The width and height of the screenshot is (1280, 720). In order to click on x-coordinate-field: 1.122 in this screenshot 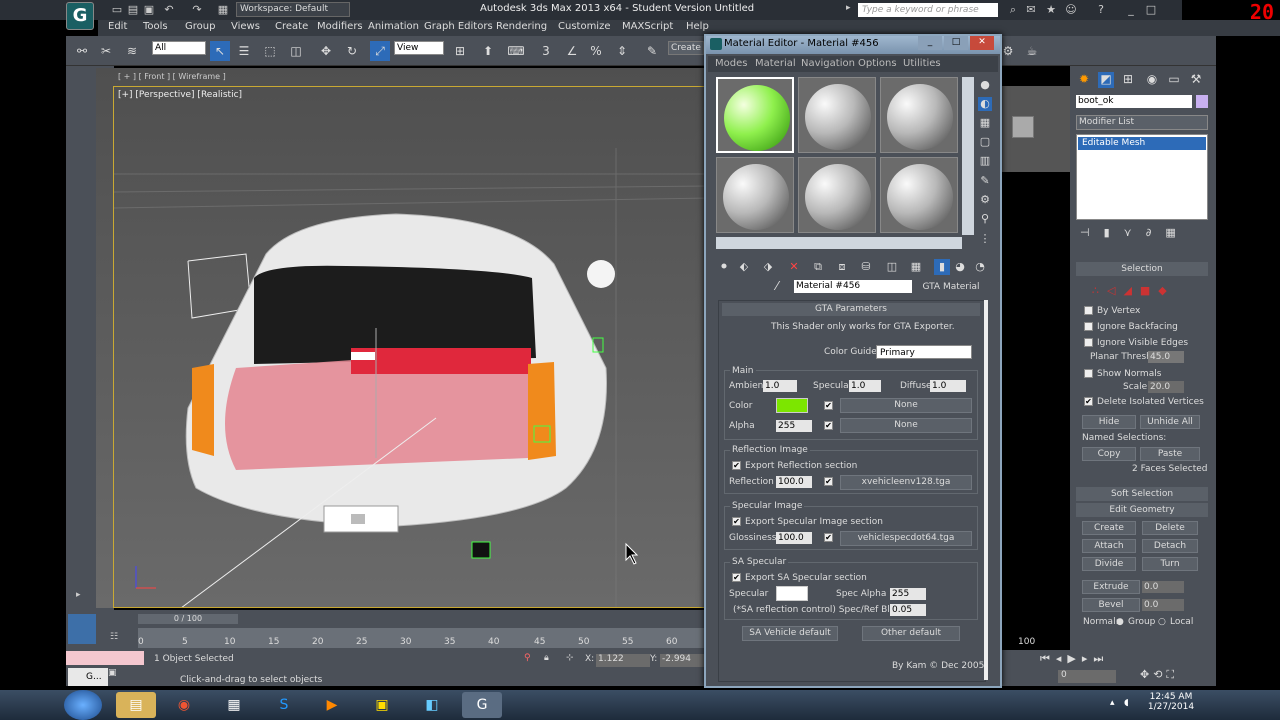, I will do `click(623, 660)`.